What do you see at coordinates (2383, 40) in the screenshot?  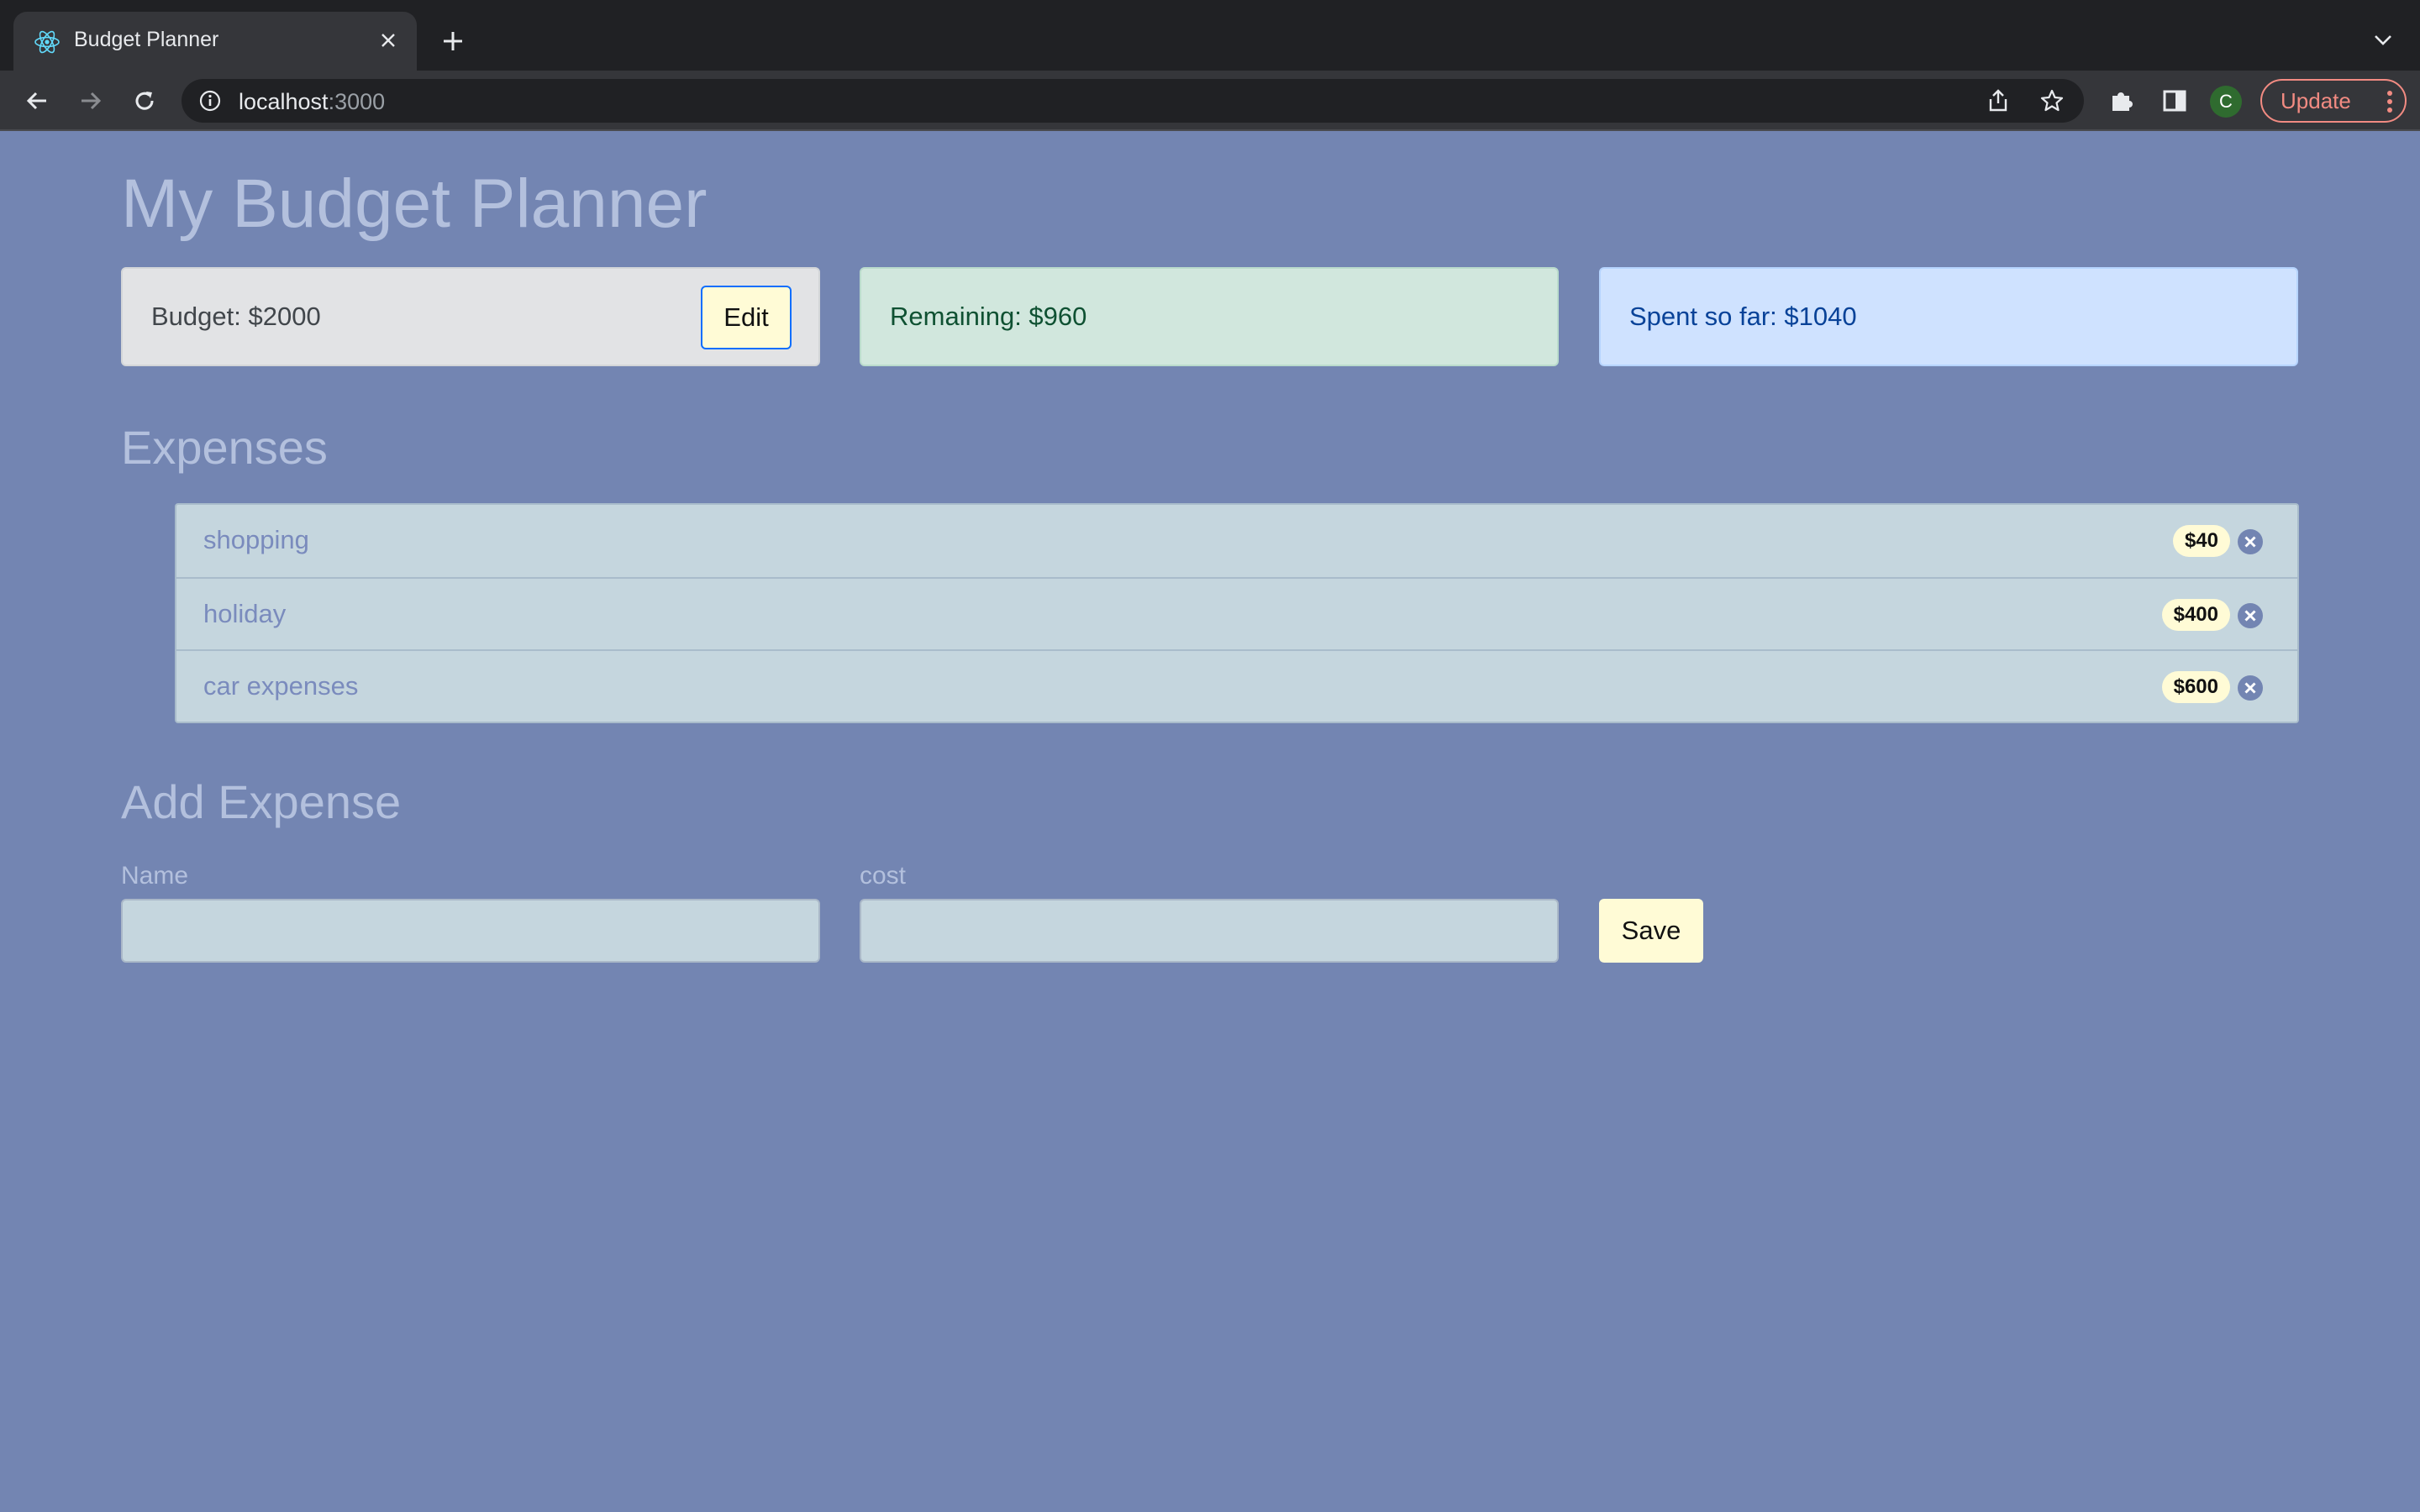 I see `tab-search-chevron-icon` at bounding box center [2383, 40].